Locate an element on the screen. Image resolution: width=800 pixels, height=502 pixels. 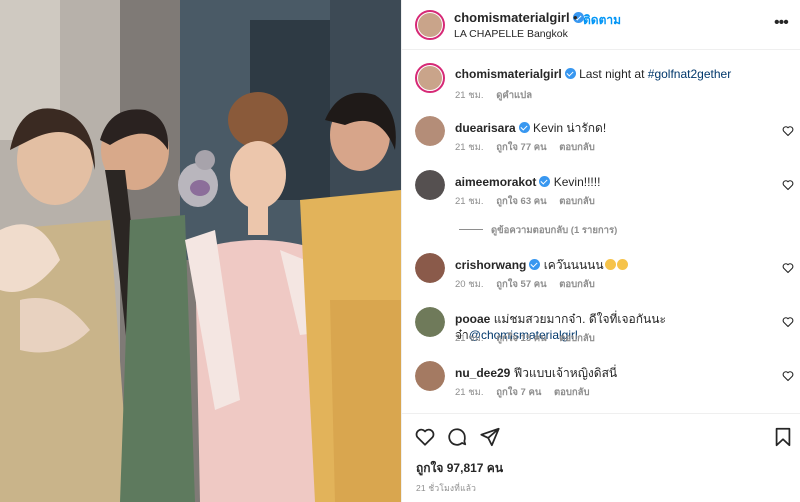
send-icon is located at coordinates (490, 437).